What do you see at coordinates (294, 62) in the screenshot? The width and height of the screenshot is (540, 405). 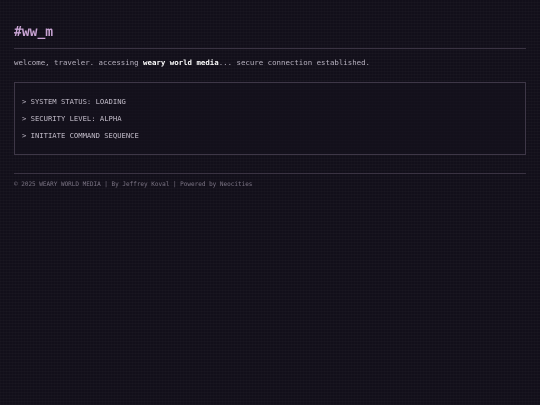 I see `welcome-suffix: ... secure connection established.` at bounding box center [294, 62].